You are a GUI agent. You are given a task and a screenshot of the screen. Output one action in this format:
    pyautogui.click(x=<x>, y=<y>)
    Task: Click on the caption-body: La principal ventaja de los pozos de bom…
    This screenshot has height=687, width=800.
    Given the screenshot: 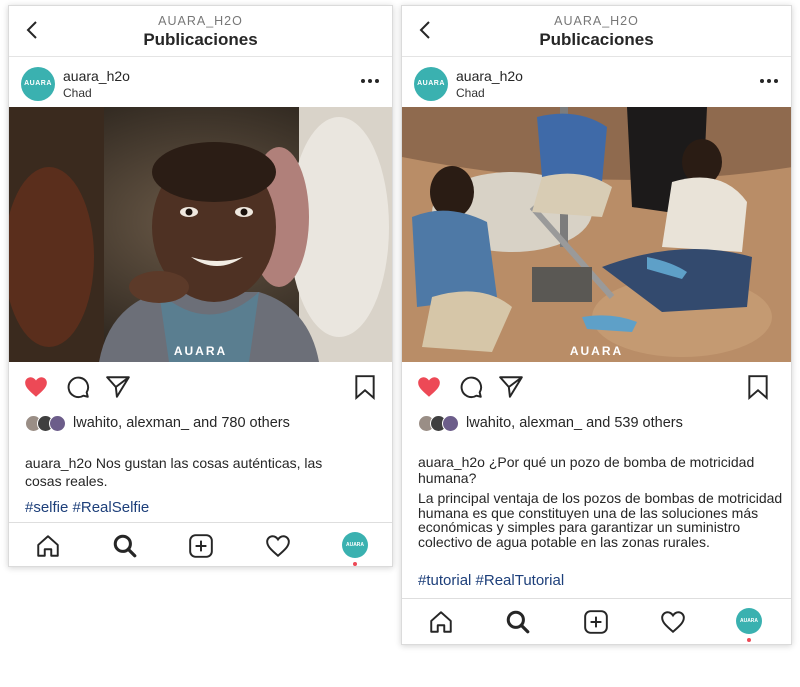 What is the action you would take?
    pyautogui.click(x=600, y=520)
    